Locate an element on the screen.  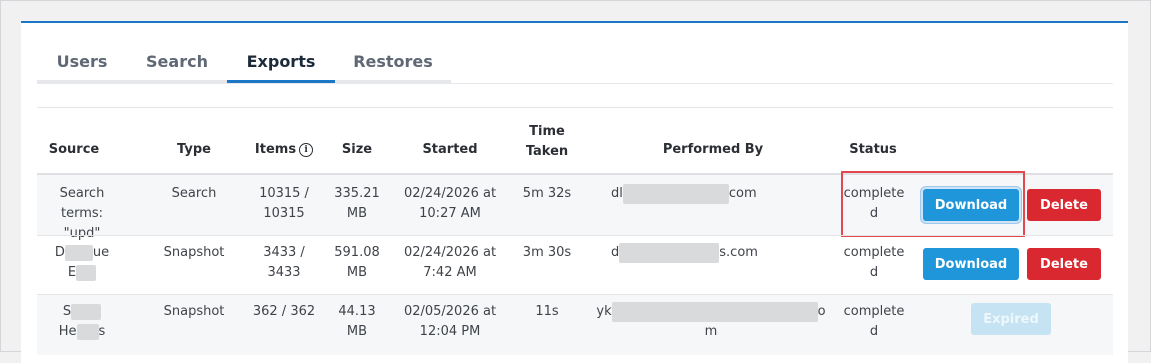
row1-performed-by: dl com is located at coordinates (711, 194).